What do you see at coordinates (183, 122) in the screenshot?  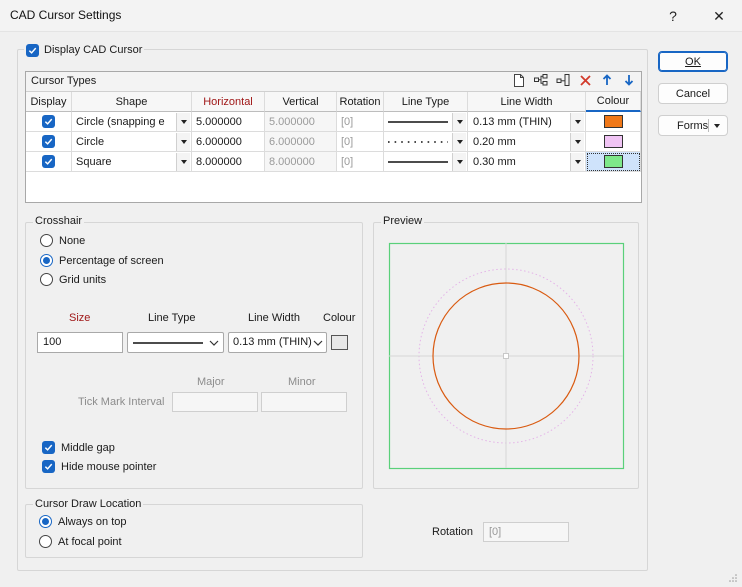 I see `row-1-shape-dropdown` at bounding box center [183, 122].